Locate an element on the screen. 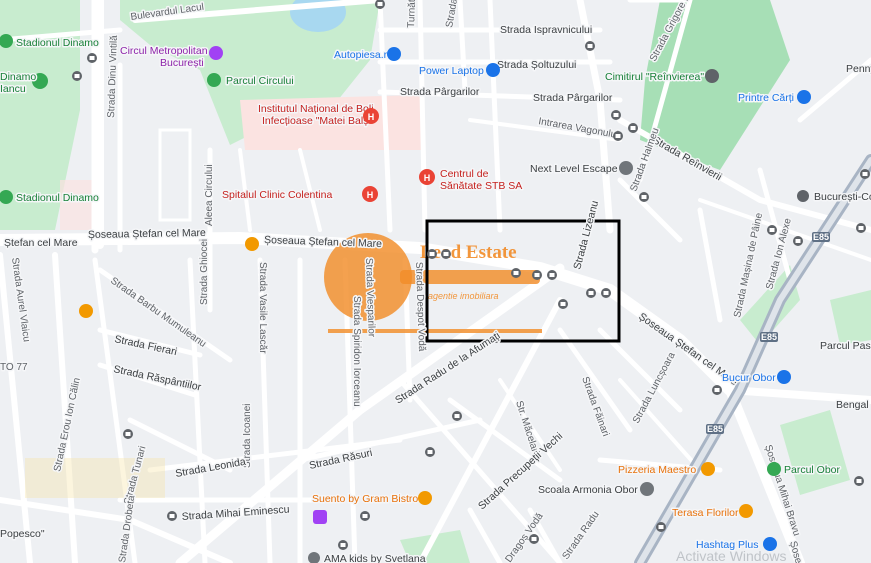 The height and width of the screenshot is (563, 871). poi-ama-kids: AMA kids by Svetlana is located at coordinates (367, 557).